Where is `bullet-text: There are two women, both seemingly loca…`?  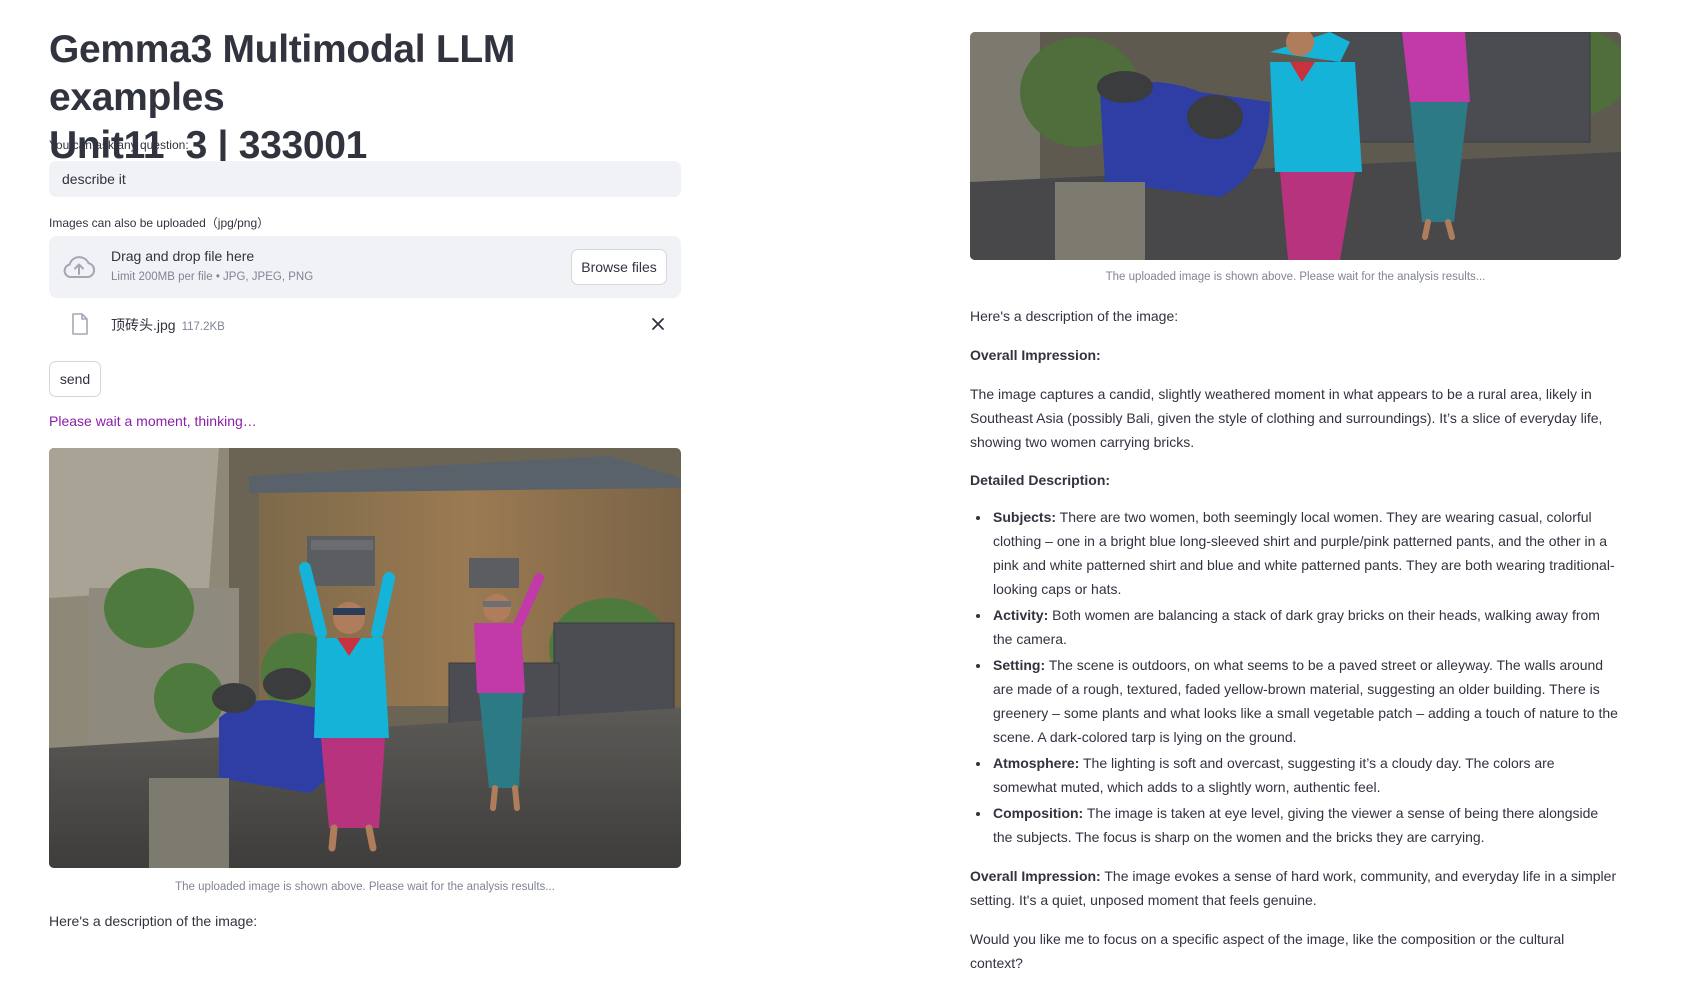 bullet-text: There are two women, both seemingly loca… is located at coordinates (1304, 553).